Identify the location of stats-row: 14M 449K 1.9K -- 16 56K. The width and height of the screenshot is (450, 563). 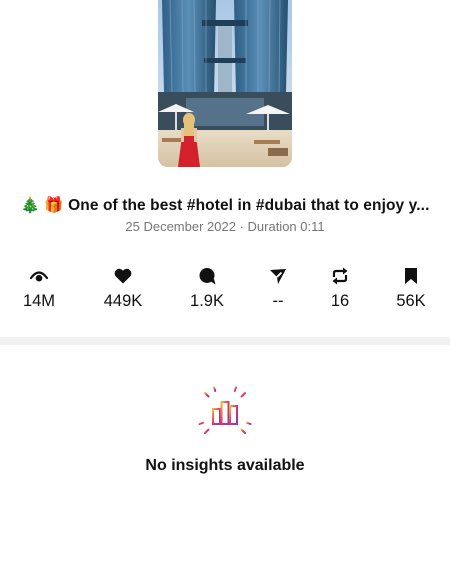
(225, 291).